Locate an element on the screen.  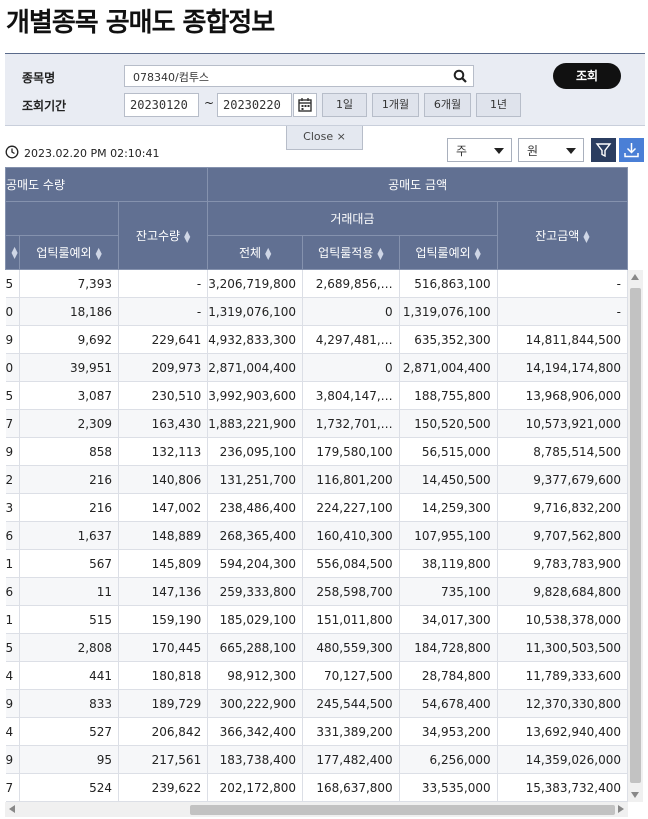
date-from-input: 20230120 is located at coordinates (161, 105).